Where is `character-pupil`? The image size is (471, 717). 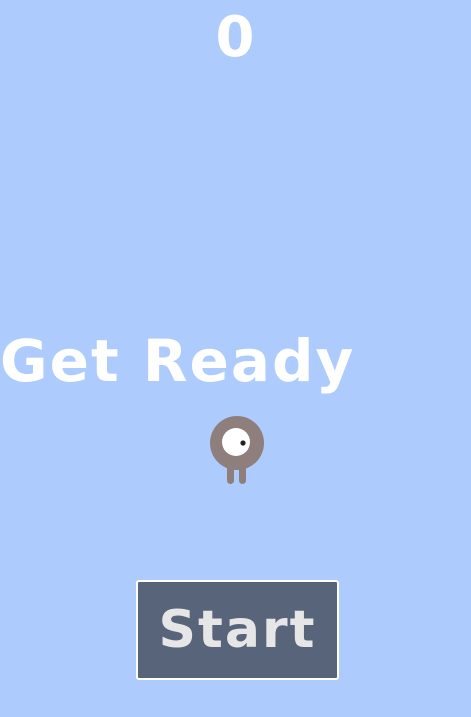
character-pupil is located at coordinates (243, 443).